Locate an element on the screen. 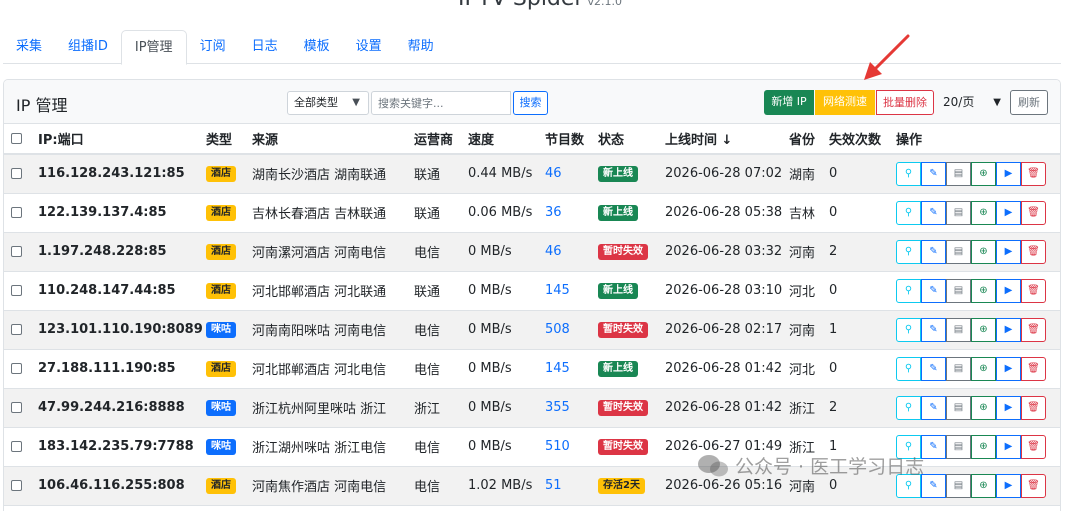 This screenshot has width=1080, height=511. add-ip-button: 新增 IP is located at coordinates (789, 102).